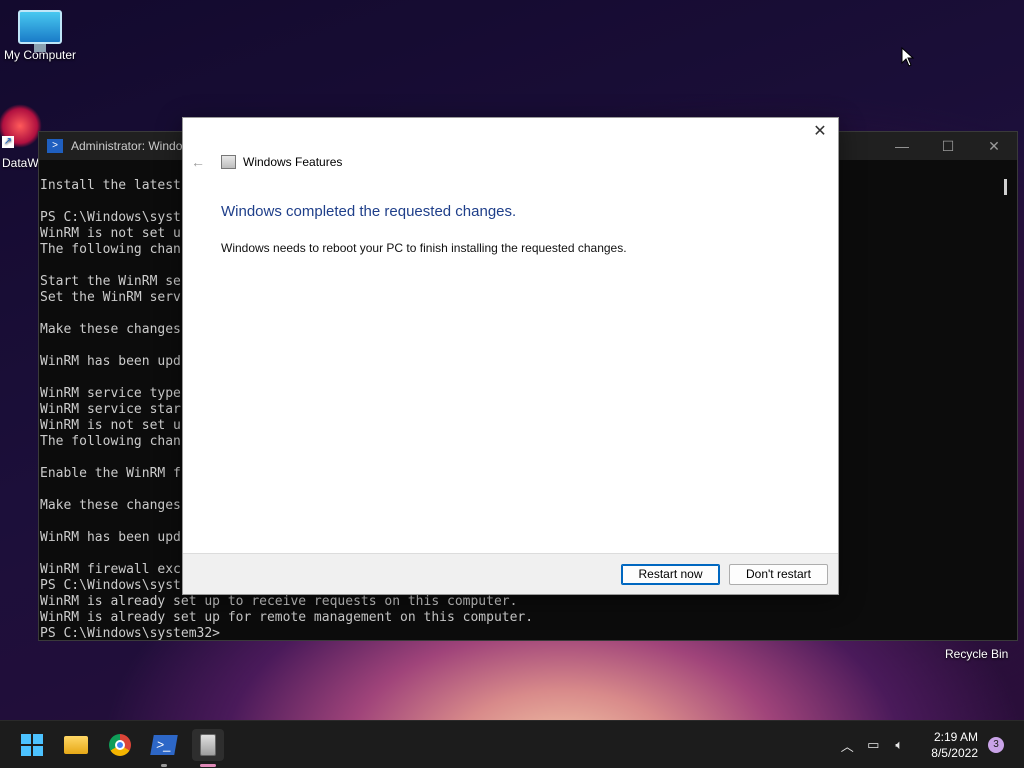  I want to click on powershell-button: >_, so click(164, 748).